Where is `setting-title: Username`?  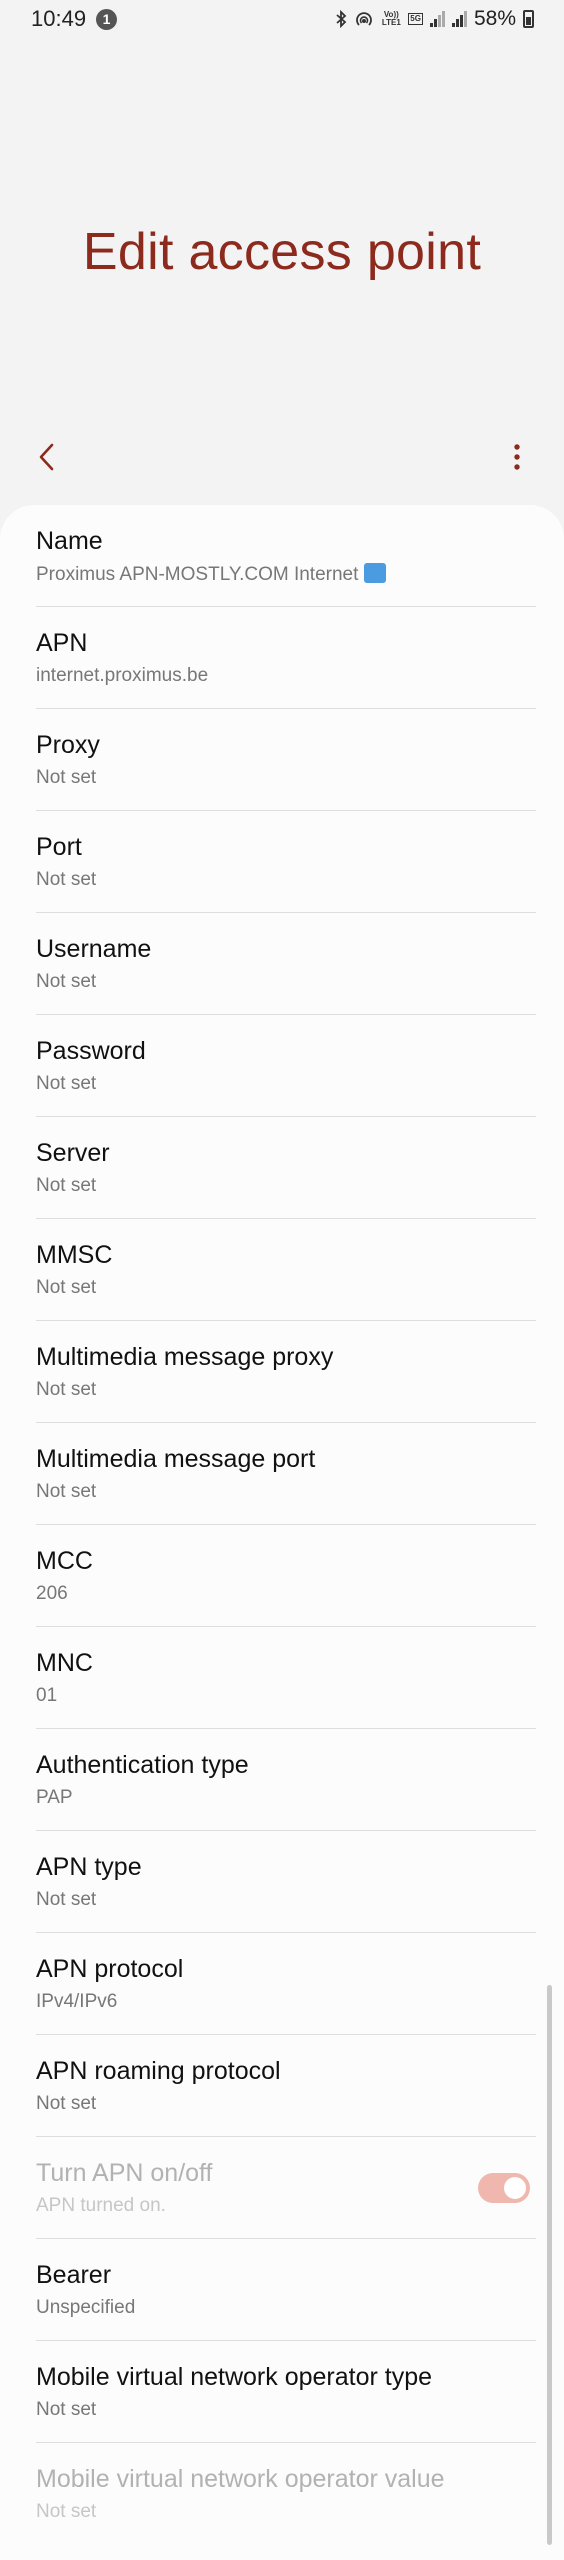
setting-title: Username is located at coordinates (94, 949).